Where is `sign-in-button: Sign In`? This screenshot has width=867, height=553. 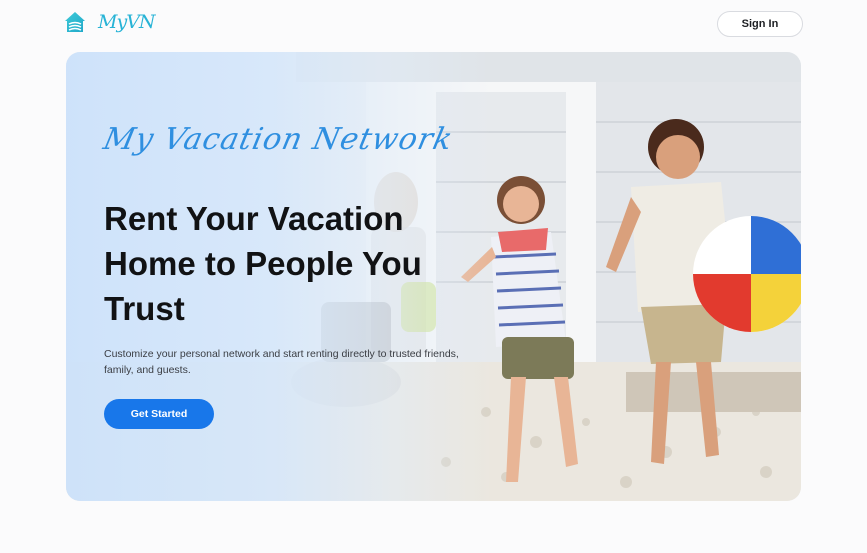
sign-in-button: Sign In is located at coordinates (760, 24).